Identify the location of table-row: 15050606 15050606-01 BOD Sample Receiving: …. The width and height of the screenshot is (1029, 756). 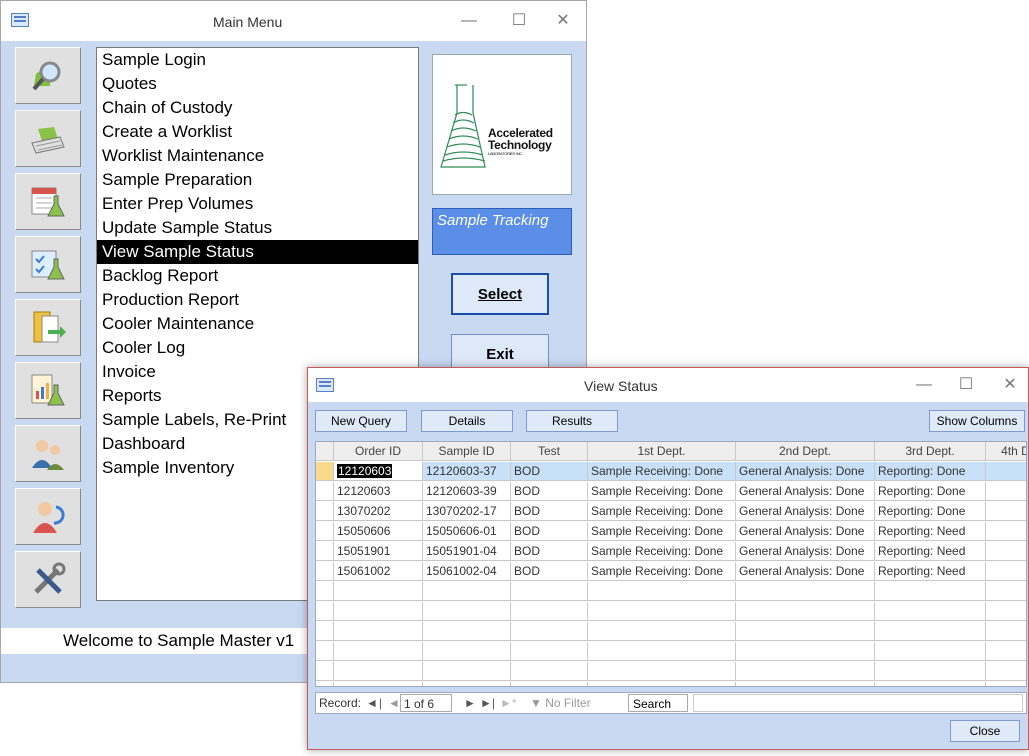
(671, 531).